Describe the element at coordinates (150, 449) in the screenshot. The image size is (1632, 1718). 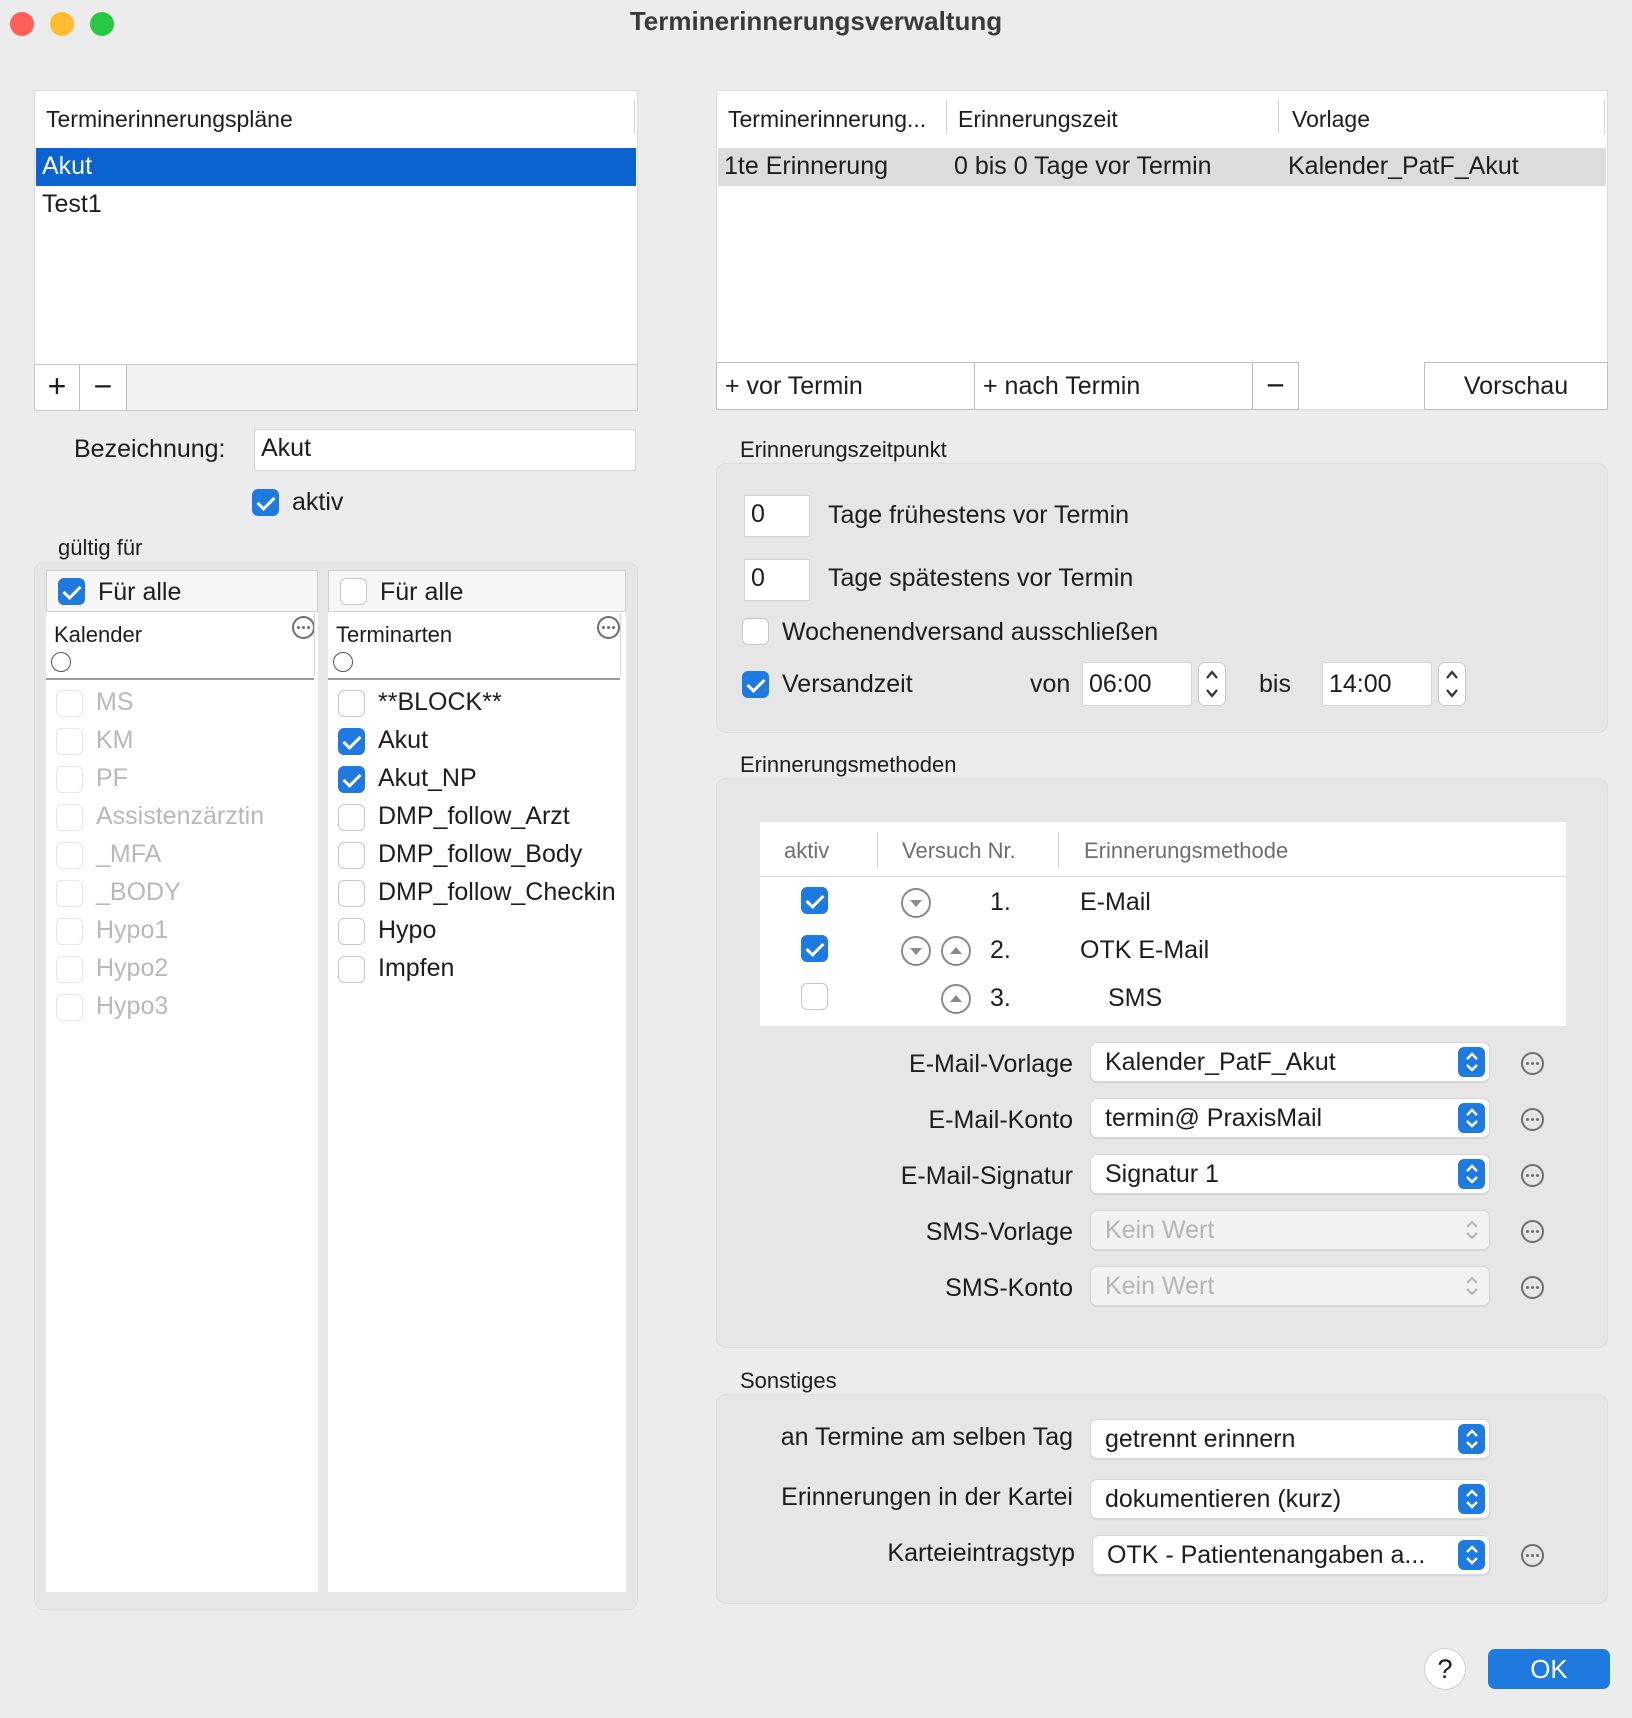
I see `designation-label: Bezeichnung:` at that location.